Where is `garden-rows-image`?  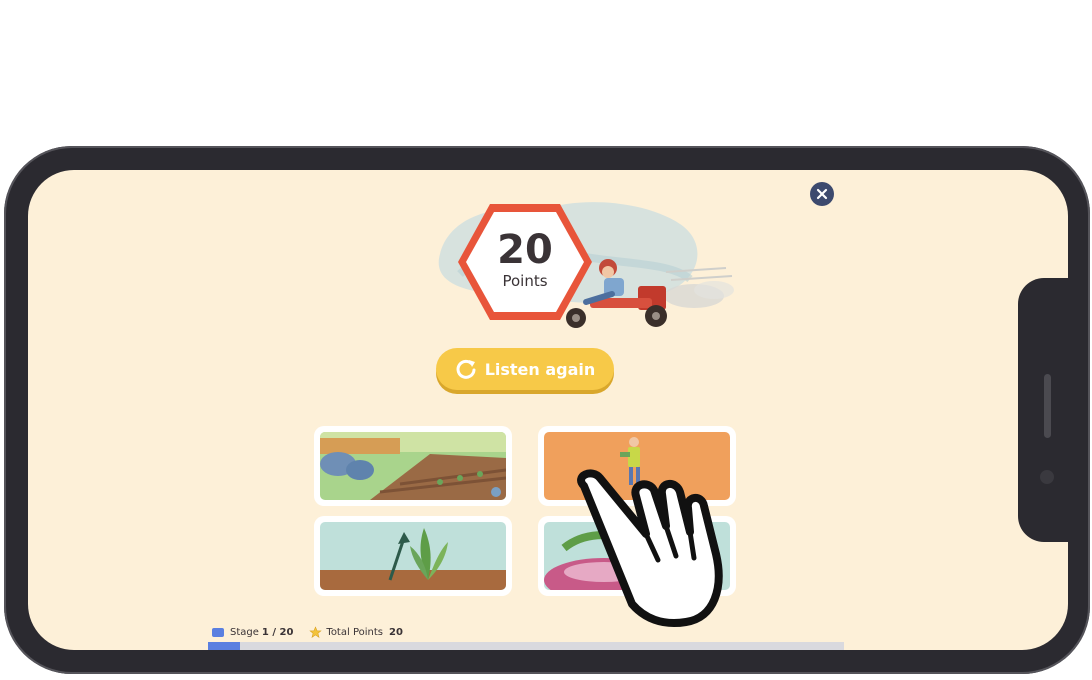 garden-rows-image is located at coordinates (413, 466).